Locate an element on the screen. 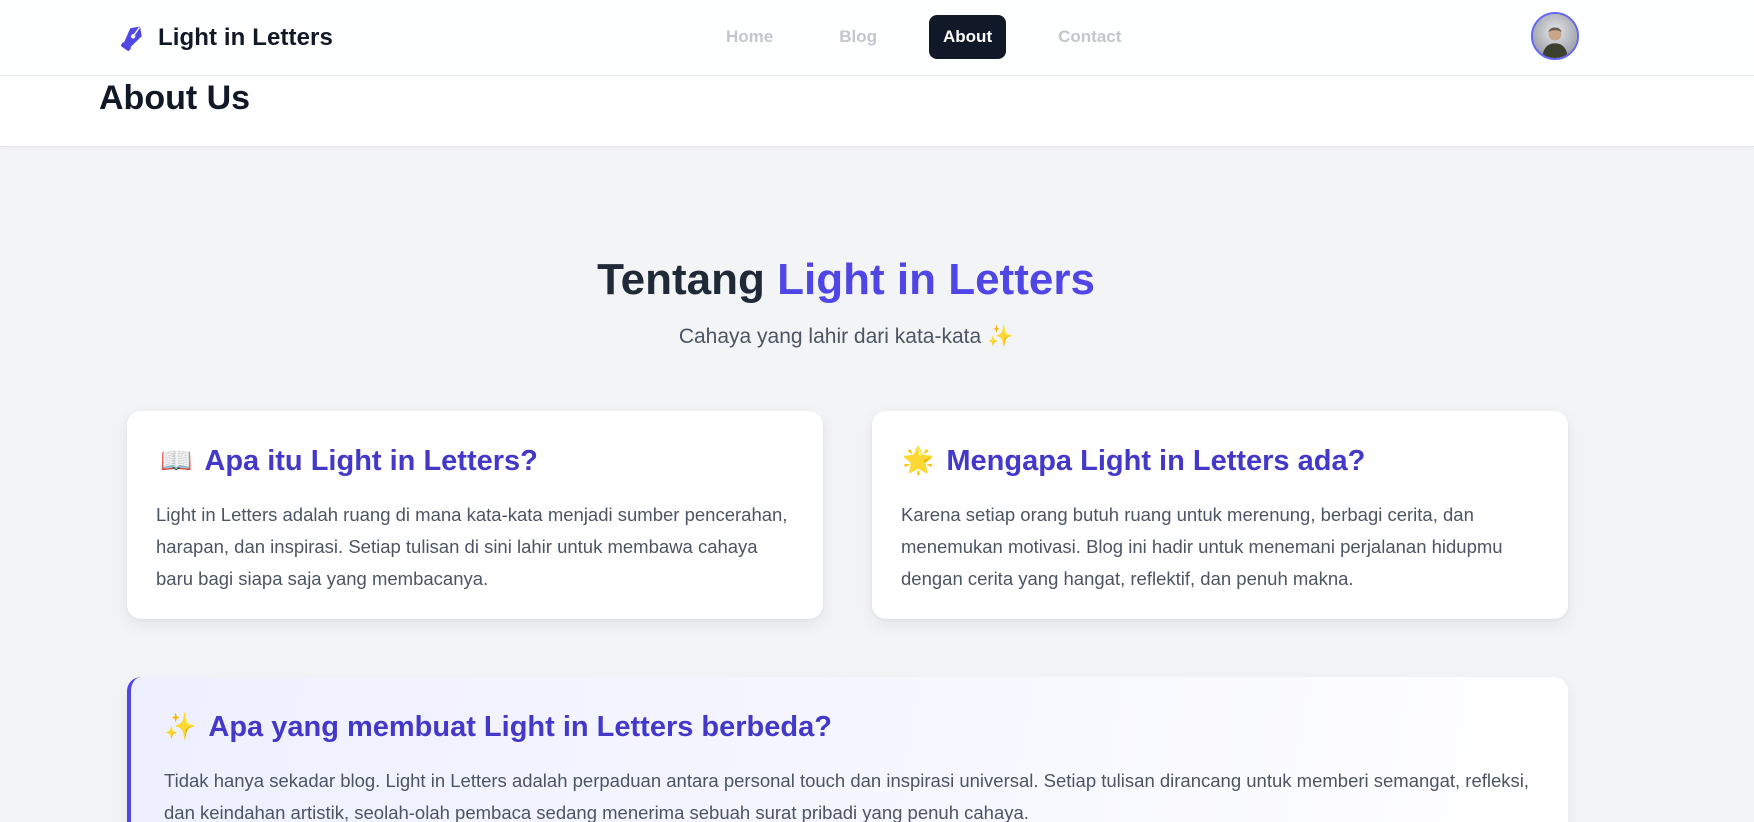  hero-title-accent: Light in Letters is located at coordinates (936, 279).